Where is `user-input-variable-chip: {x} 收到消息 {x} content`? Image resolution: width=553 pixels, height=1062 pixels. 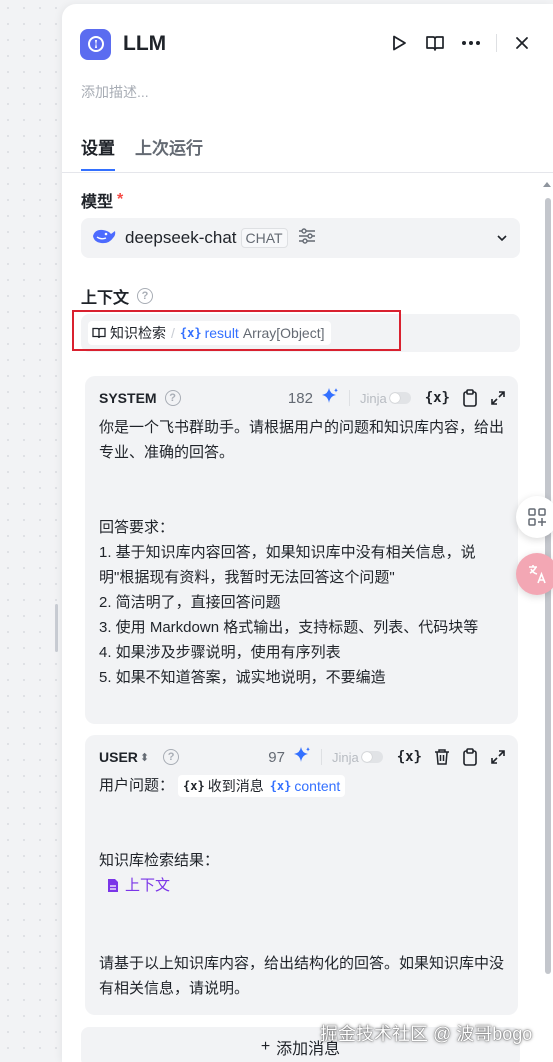 user-input-variable-chip: {x} 收到消息 {x} content is located at coordinates (262, 786).